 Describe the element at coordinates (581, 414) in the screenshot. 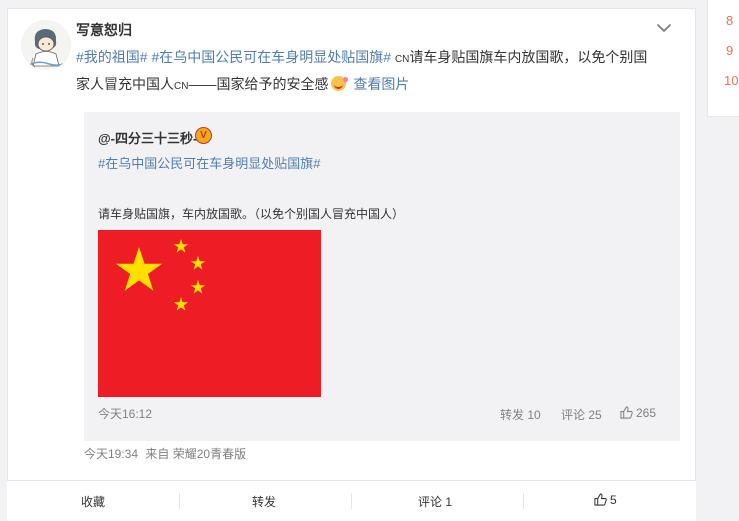

I see `quote-comment-count: 评论 25` at that location.